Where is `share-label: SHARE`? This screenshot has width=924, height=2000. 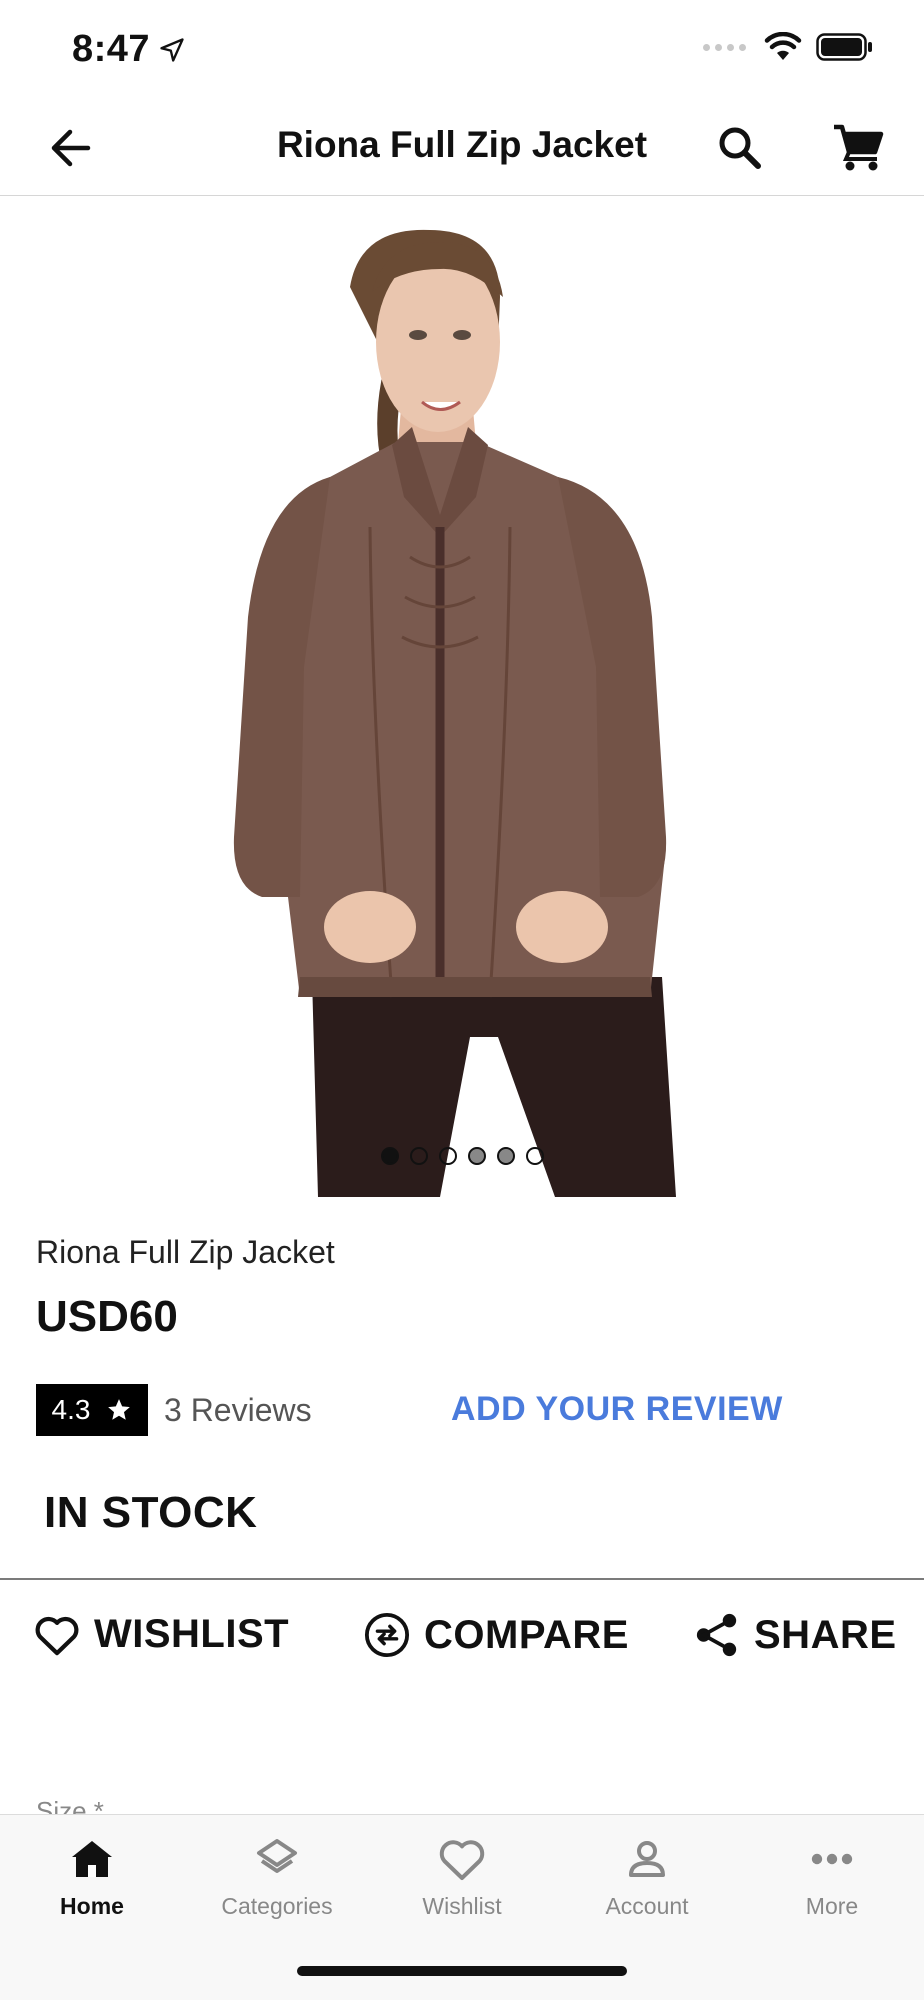 share-label: SHARE is located at coordinates (825, 1634).